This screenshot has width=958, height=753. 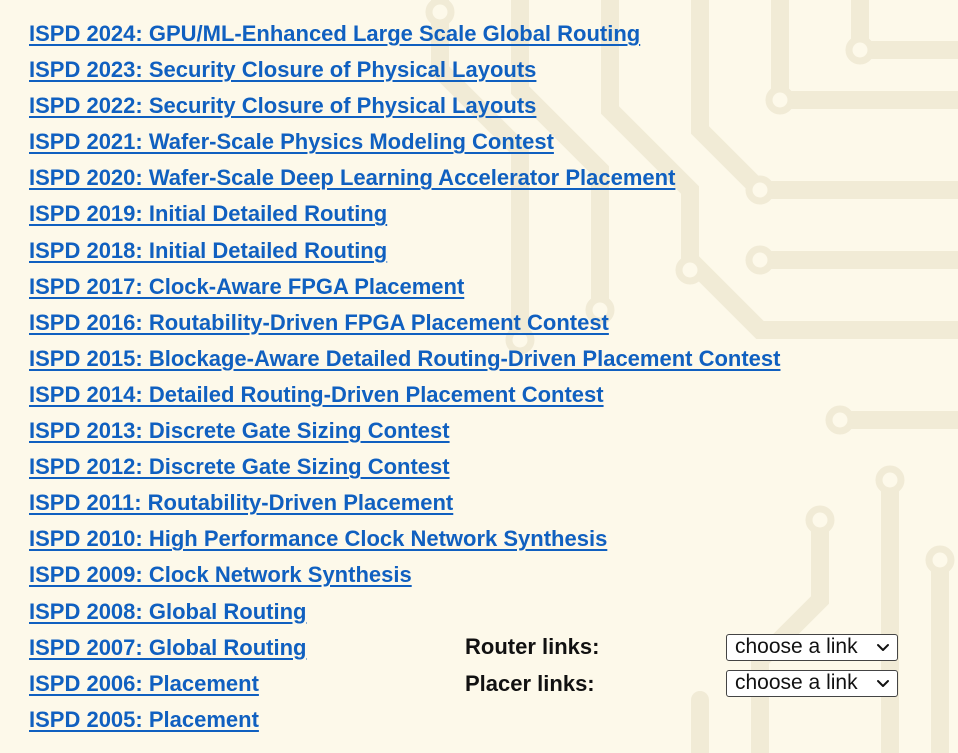 What do you see at coordinates (241, 502) in the screenshot?
I see `contest-link-2011: ISPD 2011: Routability-Driven Placement` at bounding box center [241, 502].